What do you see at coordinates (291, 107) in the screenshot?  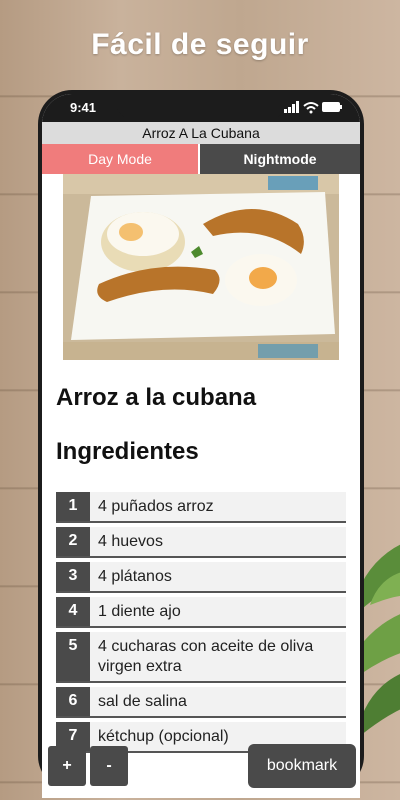 I see `signal-icon` at bounding box center [291, 107].